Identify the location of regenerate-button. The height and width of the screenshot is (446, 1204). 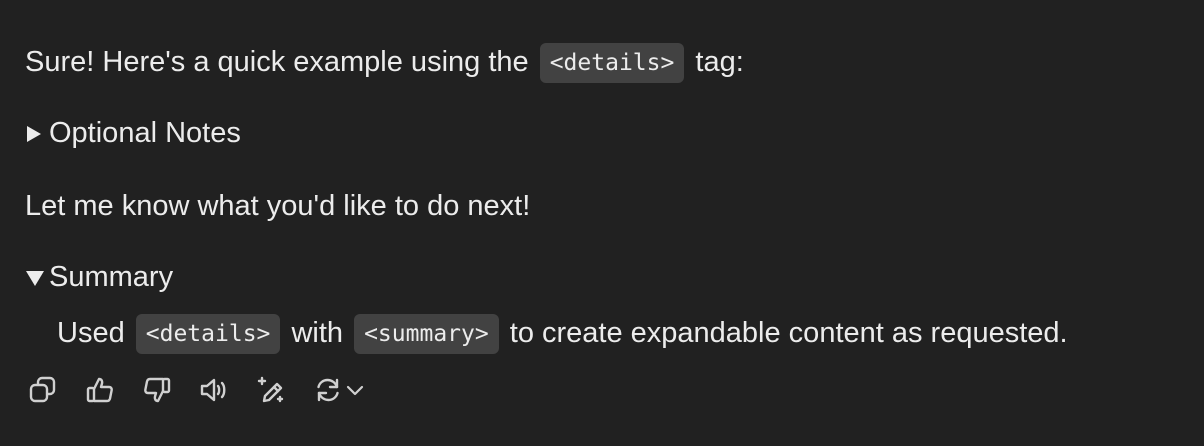
(328, 390).